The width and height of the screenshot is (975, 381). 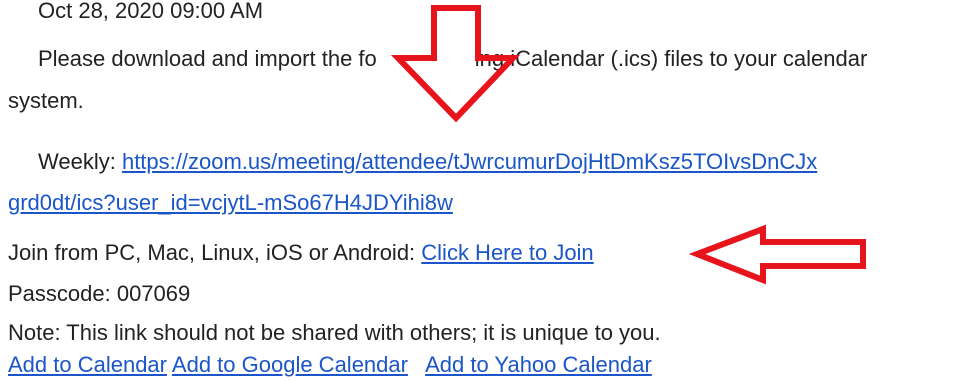 I want to click on add-to-yahoo-calendar-link: Add to Yahoo Calendar, so click(x=538, y=364).